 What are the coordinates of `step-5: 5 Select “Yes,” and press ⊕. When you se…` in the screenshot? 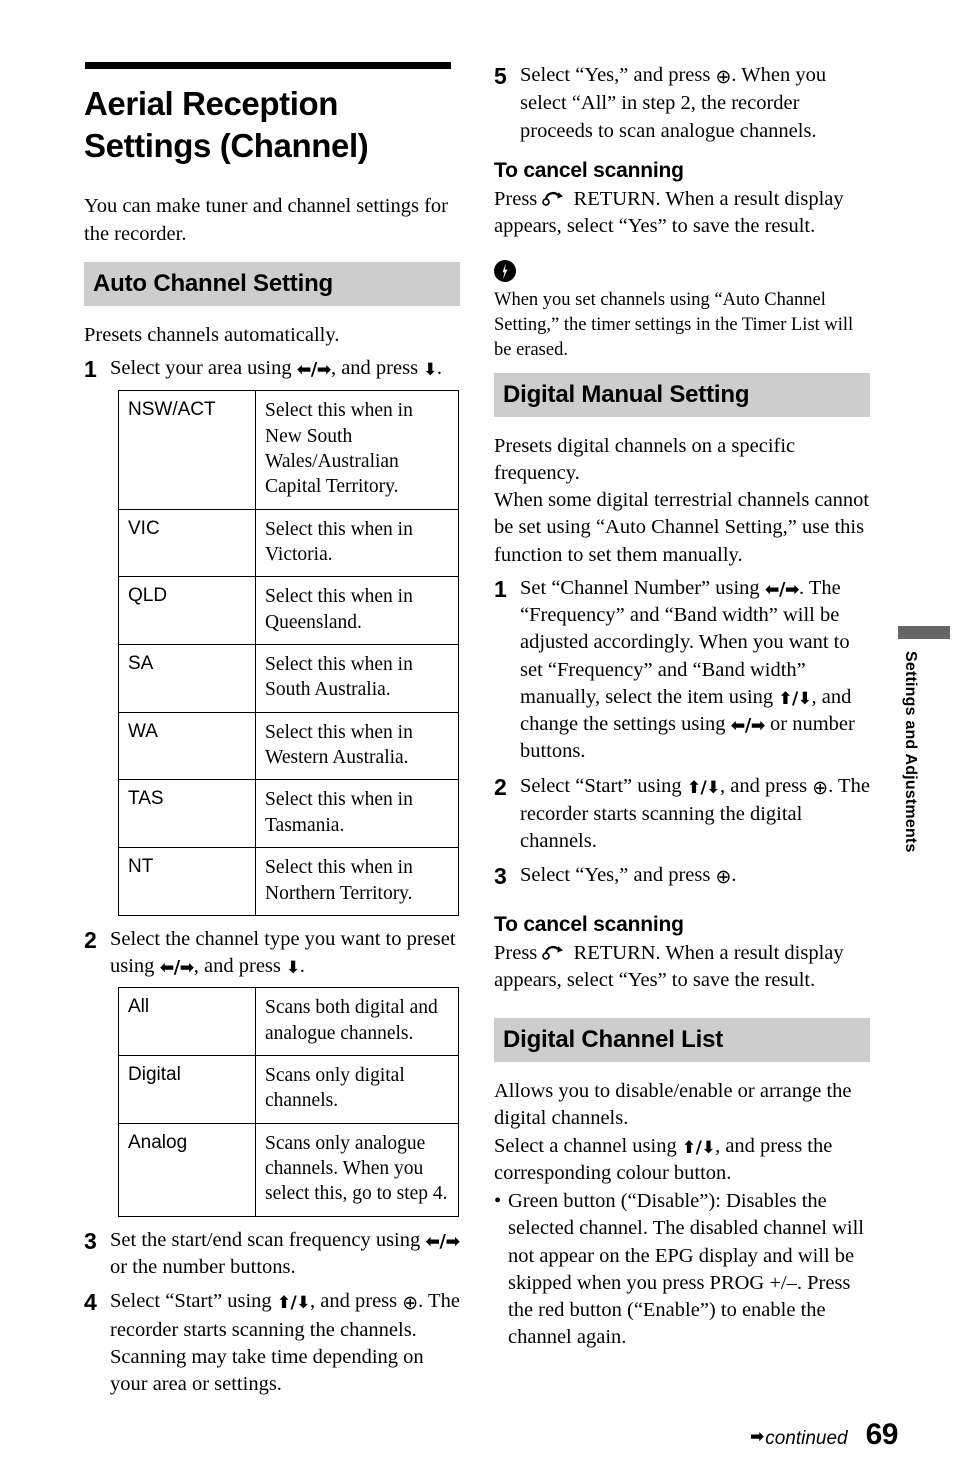 It's located at (682, 103).